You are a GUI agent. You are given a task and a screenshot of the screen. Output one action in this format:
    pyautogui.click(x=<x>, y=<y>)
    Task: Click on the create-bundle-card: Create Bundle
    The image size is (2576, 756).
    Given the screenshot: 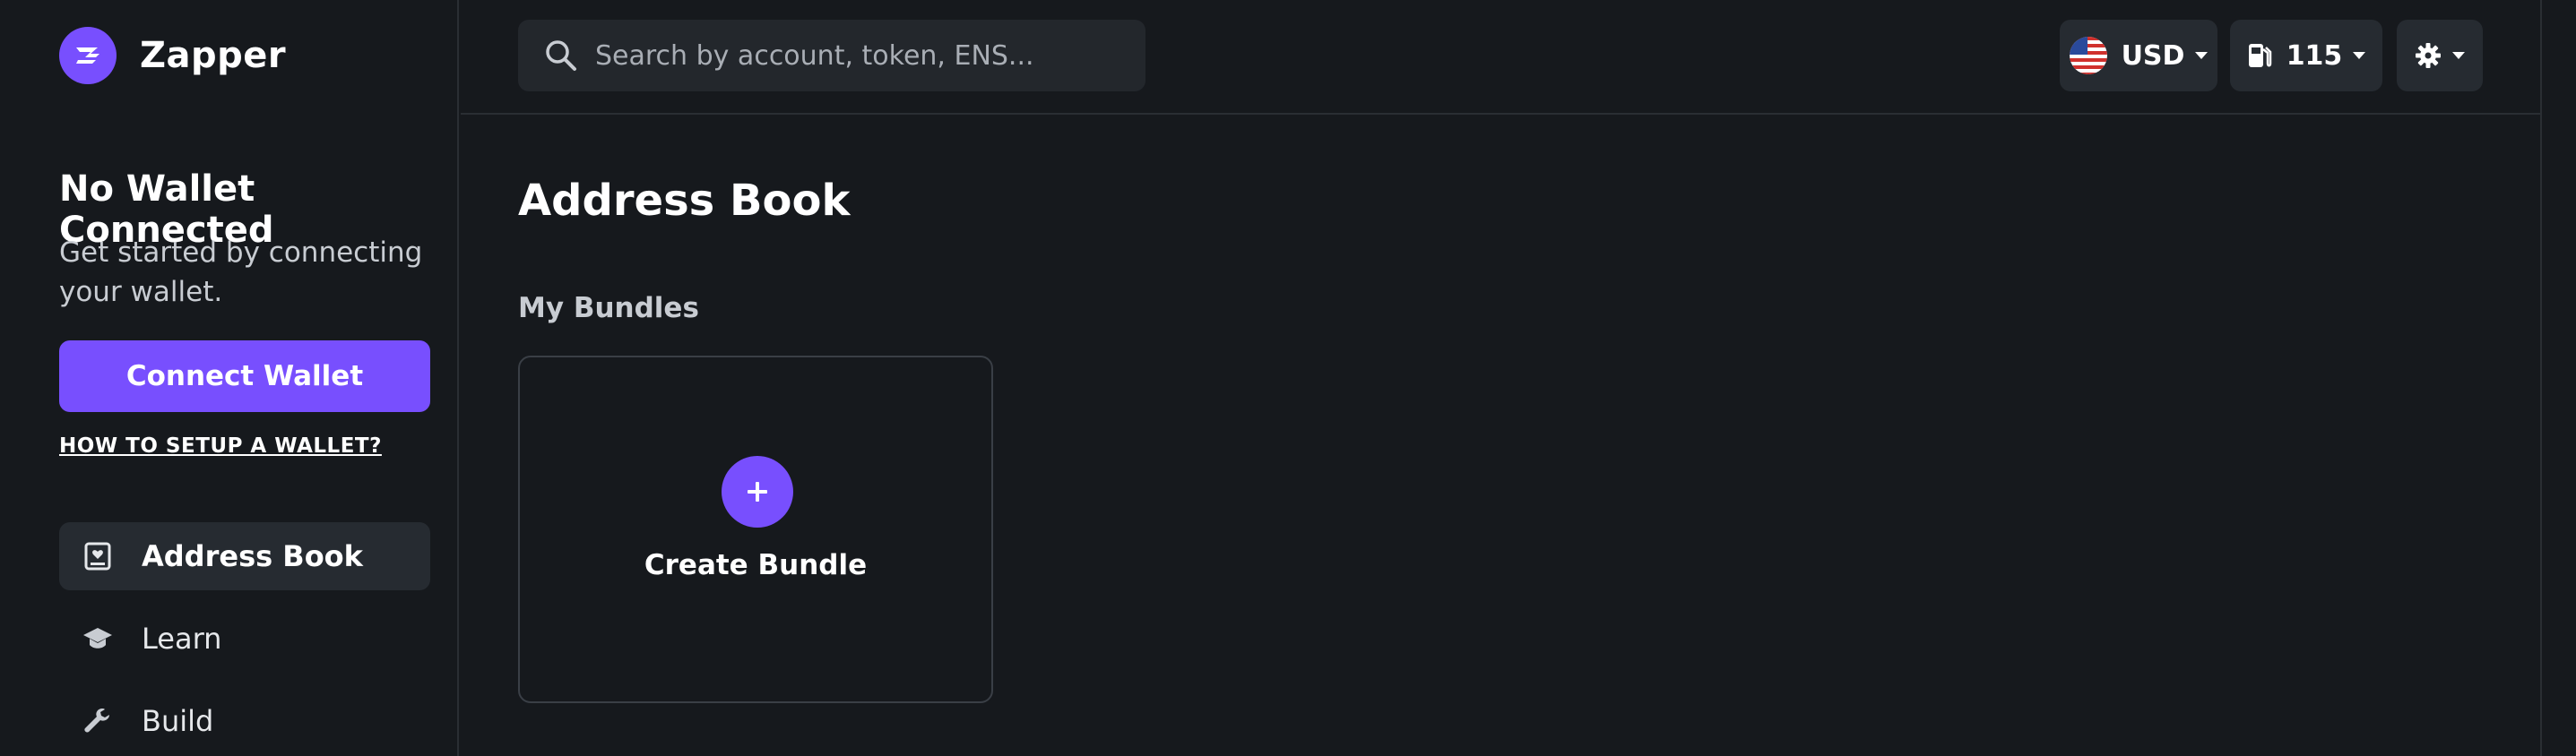 What is the action you would take?
    pyautogui.click(x=755, y=530)
    